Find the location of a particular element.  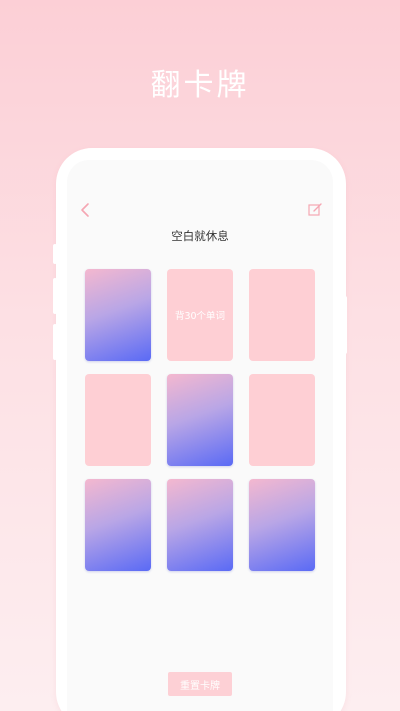

flip-card: 背30个单词 is located at coordinates (200, 315).